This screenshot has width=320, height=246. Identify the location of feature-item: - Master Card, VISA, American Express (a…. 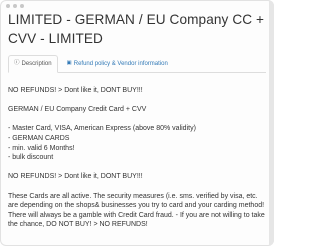
(102, 129).